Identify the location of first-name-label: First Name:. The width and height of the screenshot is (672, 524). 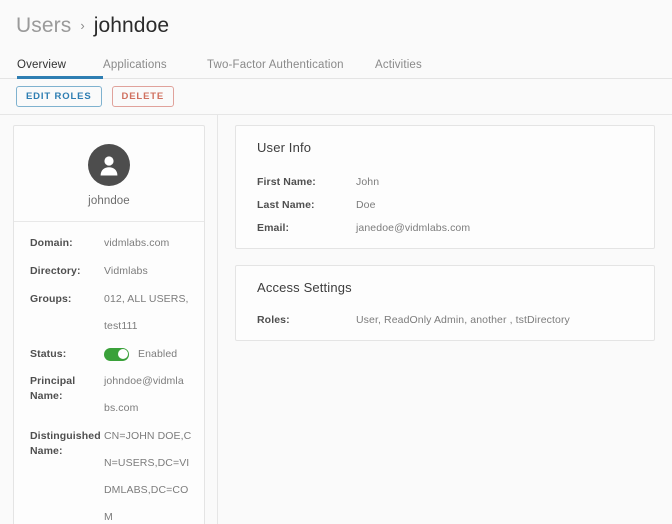
(286, 181).